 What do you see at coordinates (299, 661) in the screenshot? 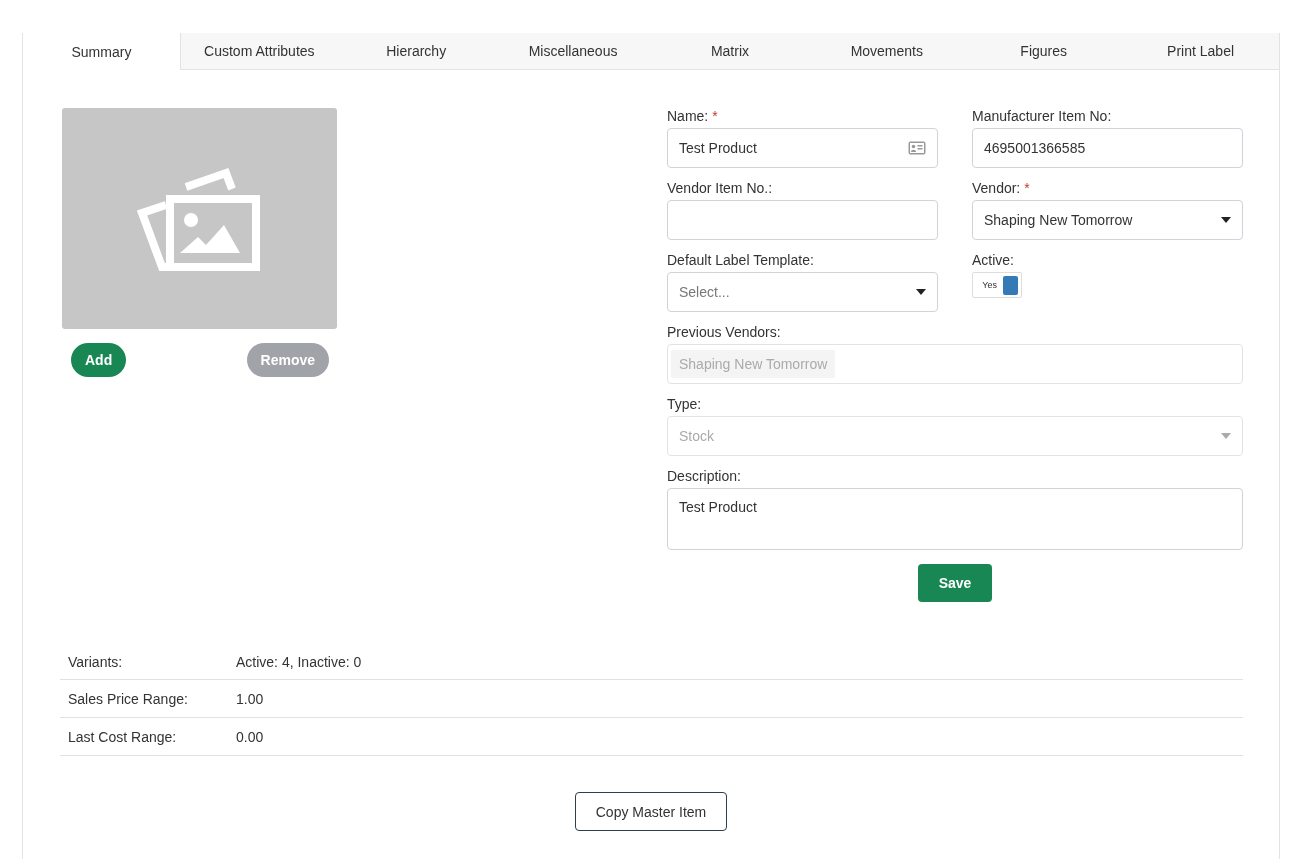
I see `summary-value: Active: 4, Inactive: 0` at bounding box center [299, 661].